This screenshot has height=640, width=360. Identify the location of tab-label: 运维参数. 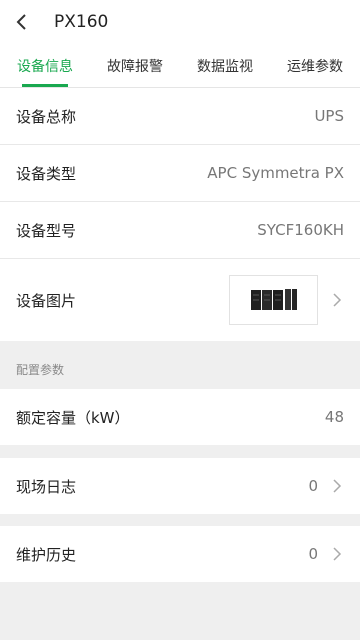
(315, 66).